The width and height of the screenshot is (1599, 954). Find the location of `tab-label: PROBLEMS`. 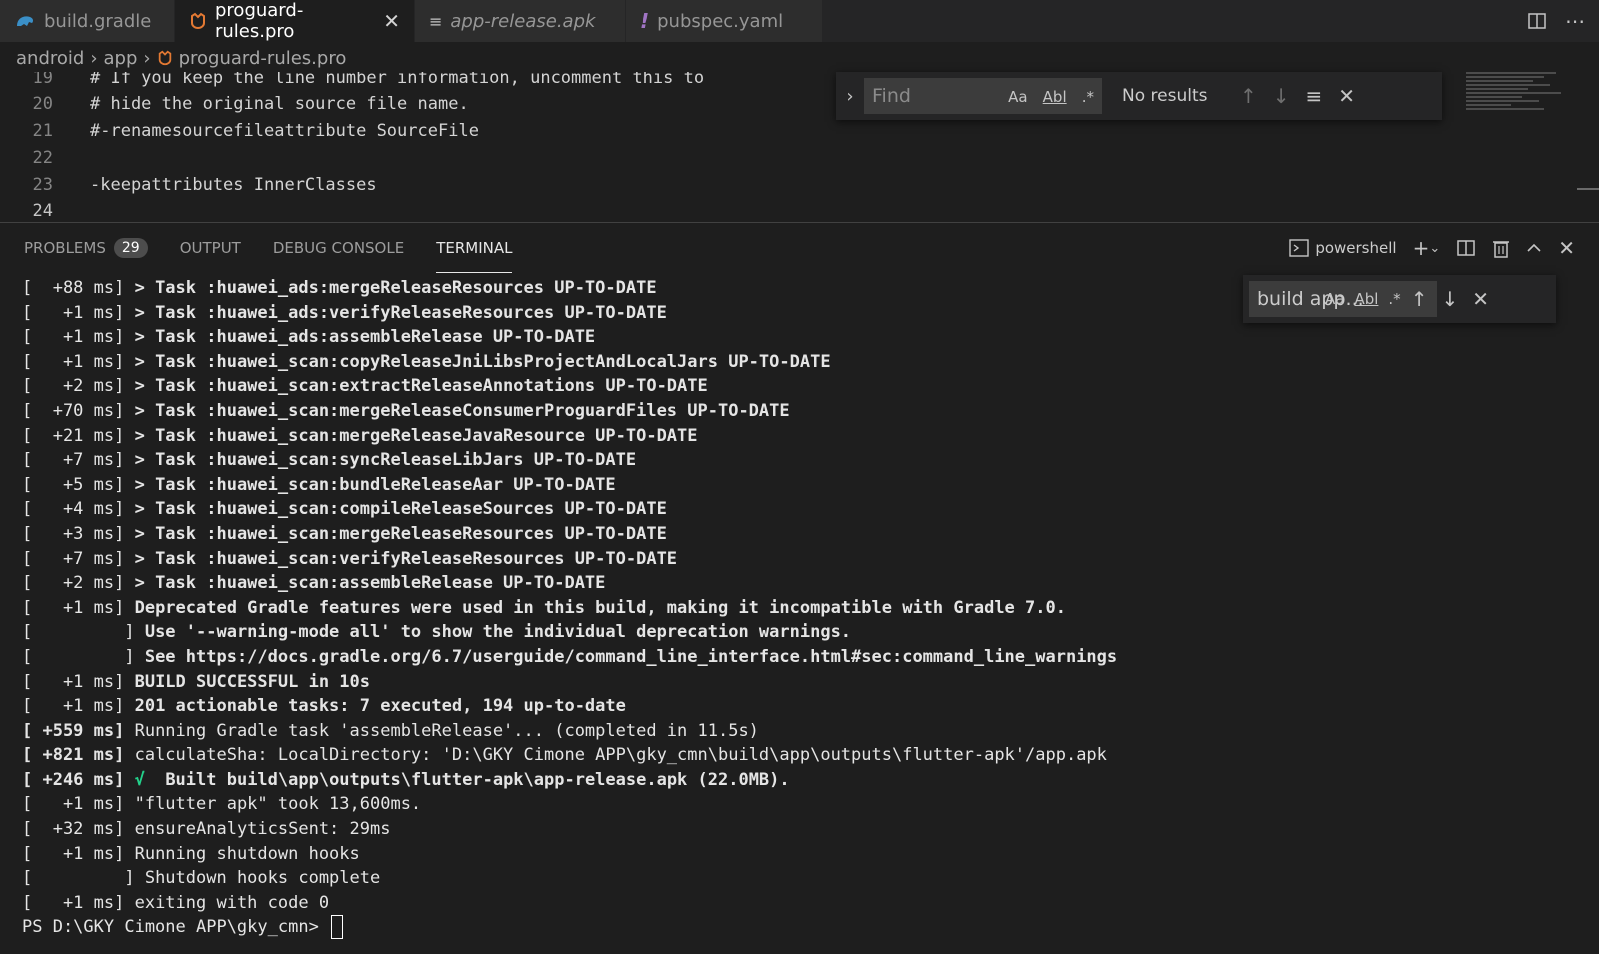

tab-label: PROBLEMS is located at coordinates (65, 248).